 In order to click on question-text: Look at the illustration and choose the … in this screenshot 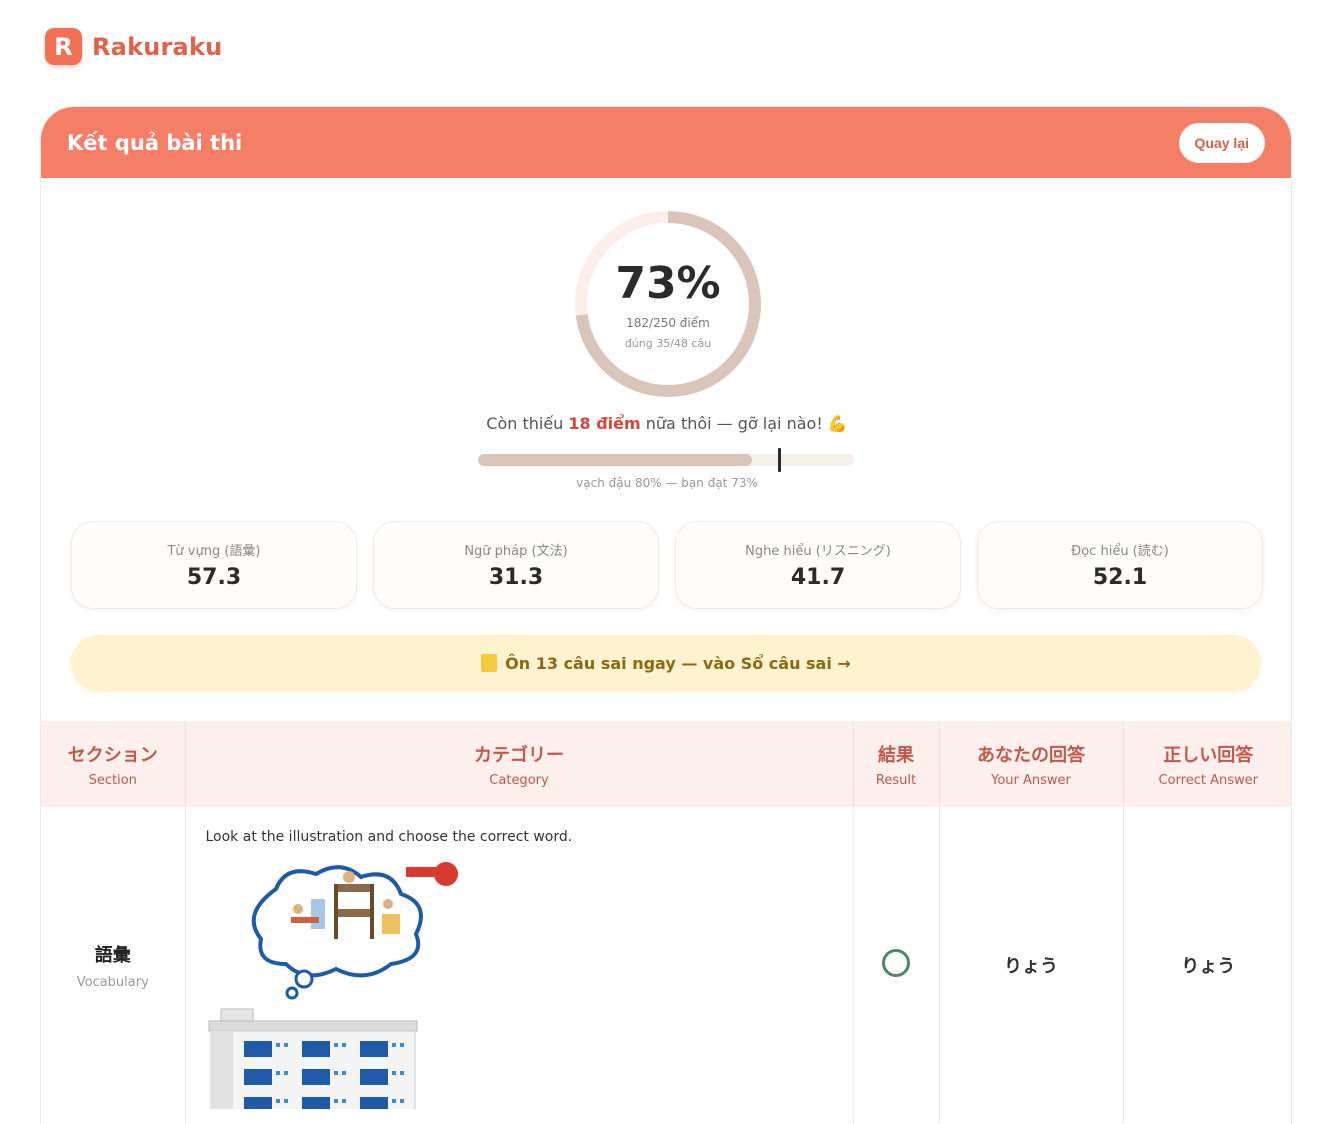, I will do `click(389, 837)`.